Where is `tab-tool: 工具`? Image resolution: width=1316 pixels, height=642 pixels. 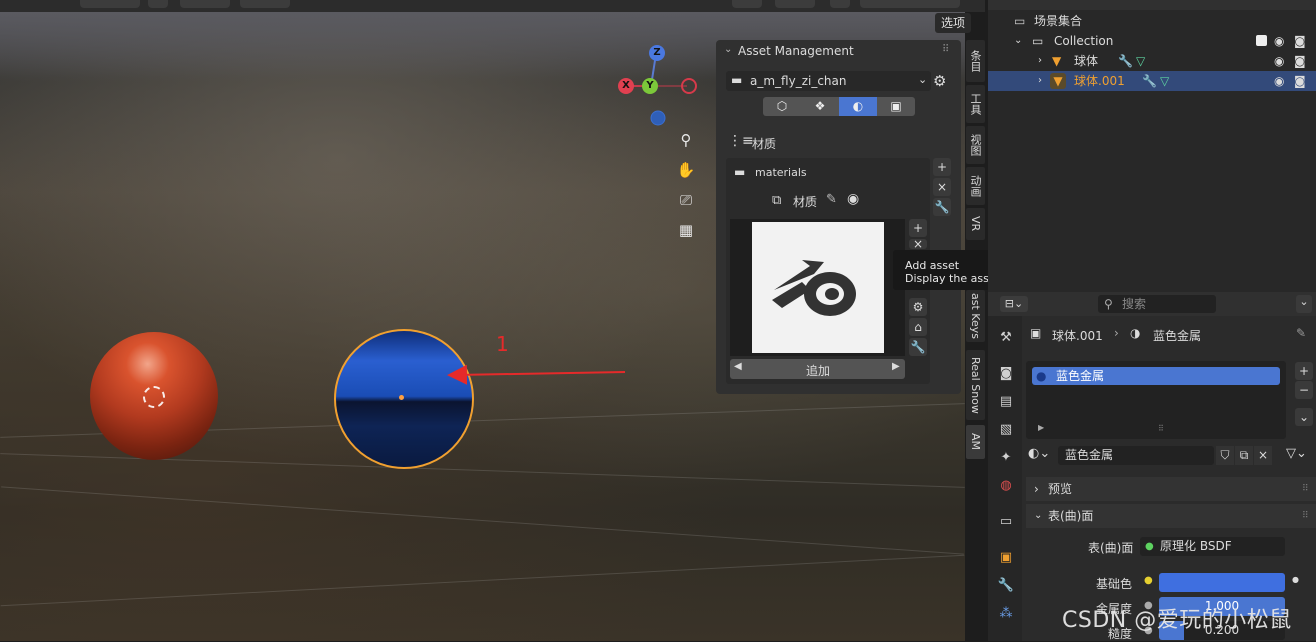
tab-tool: 工具 is located at coordinates (975, 104).